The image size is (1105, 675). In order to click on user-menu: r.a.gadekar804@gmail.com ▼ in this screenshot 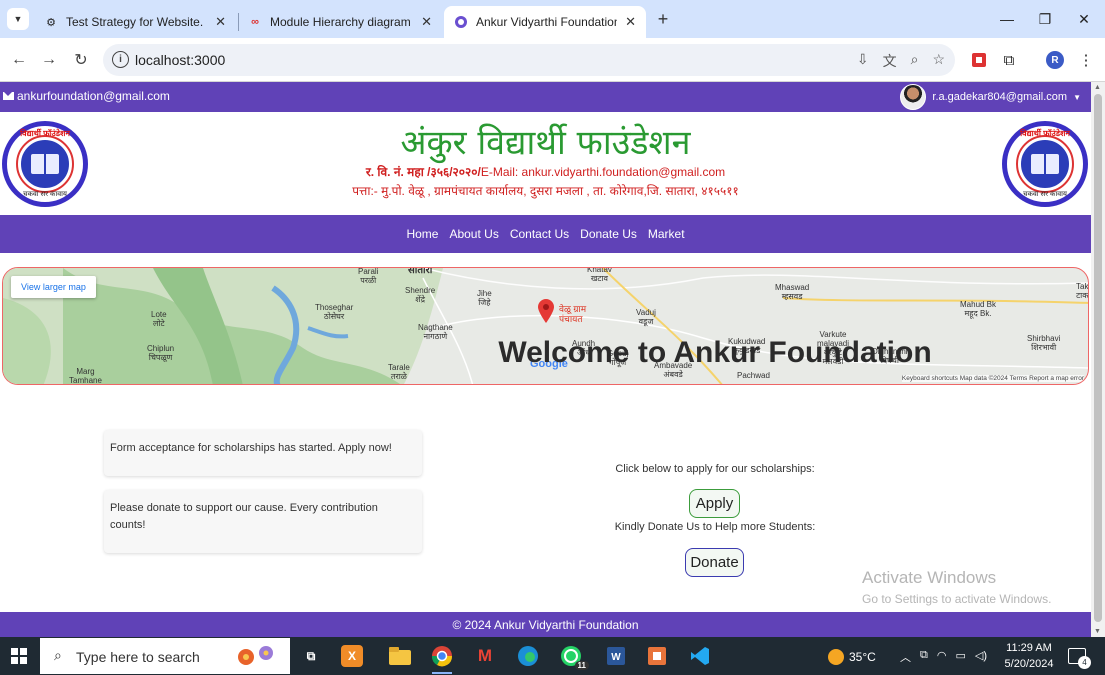, I will do `click(990, 97)`.